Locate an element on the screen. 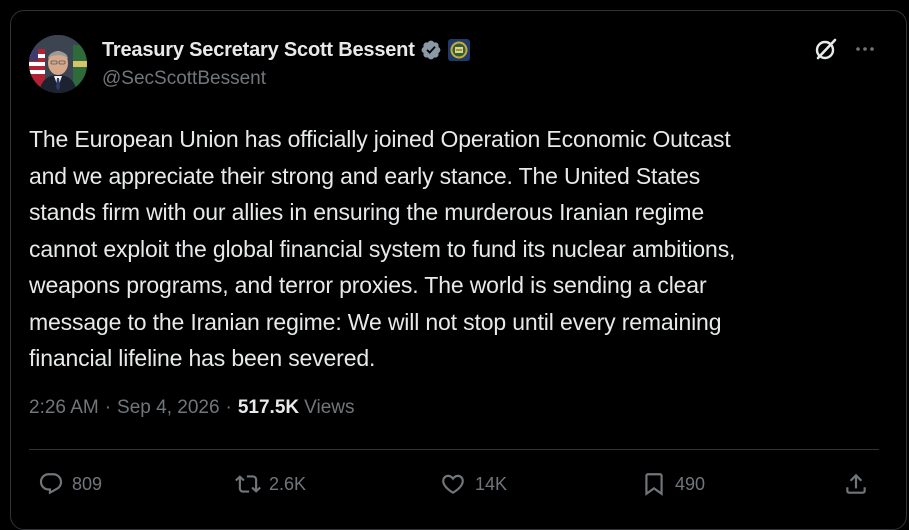 The height and width of the screenshot is (530, 909). avatar is located at coordinates (58, 64).